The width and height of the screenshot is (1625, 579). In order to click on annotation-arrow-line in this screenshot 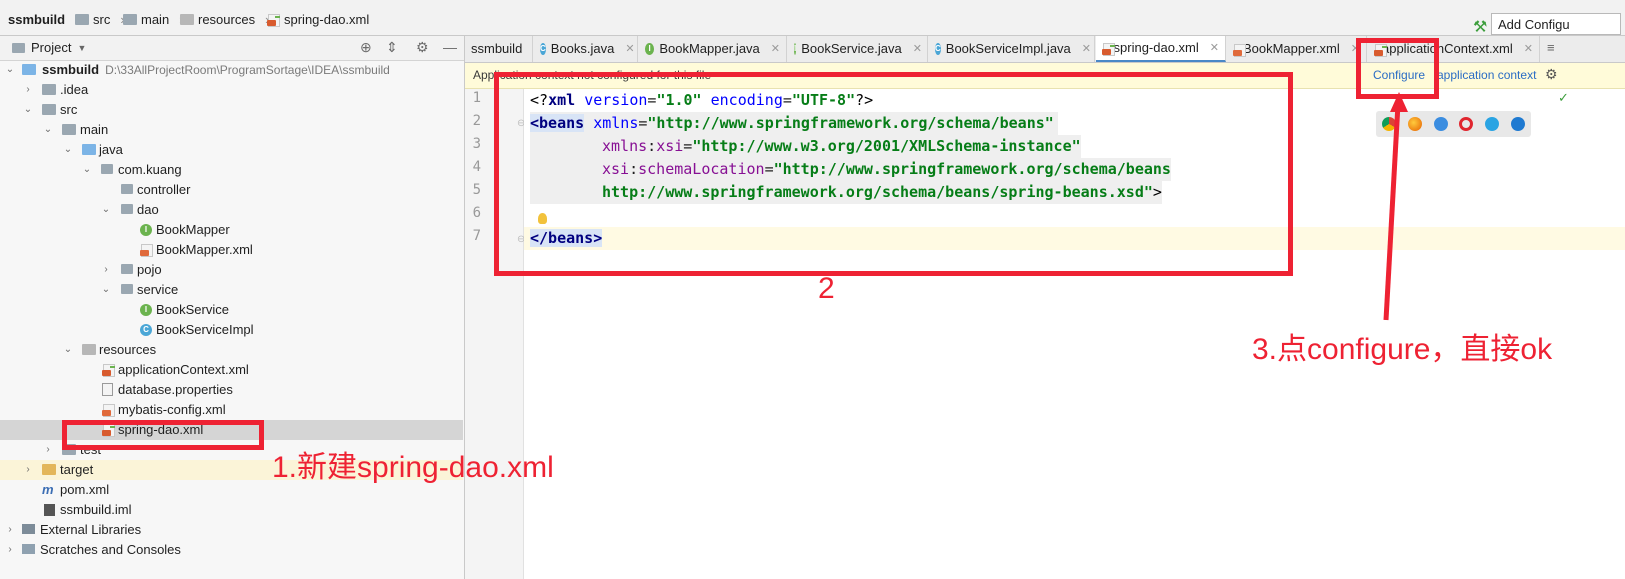, I will do `click(1392, 212)`.